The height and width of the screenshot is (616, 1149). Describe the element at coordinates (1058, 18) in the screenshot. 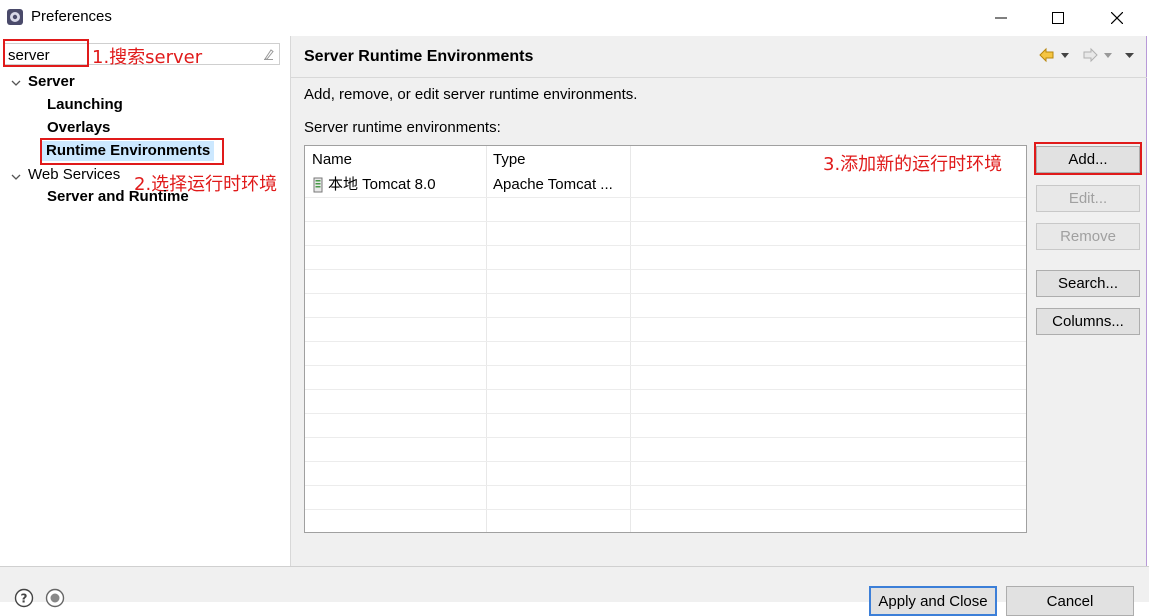

I see `maximize-icon` at that location.